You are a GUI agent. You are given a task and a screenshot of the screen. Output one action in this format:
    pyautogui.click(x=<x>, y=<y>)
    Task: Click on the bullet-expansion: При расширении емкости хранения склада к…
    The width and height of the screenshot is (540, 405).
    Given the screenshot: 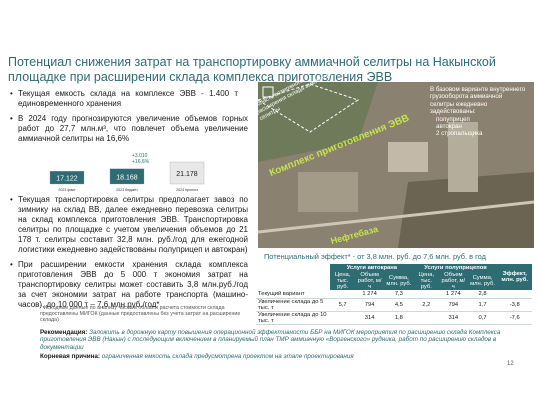 What is the action you would take?
    pyautogui.click(x=129, y=285)
    